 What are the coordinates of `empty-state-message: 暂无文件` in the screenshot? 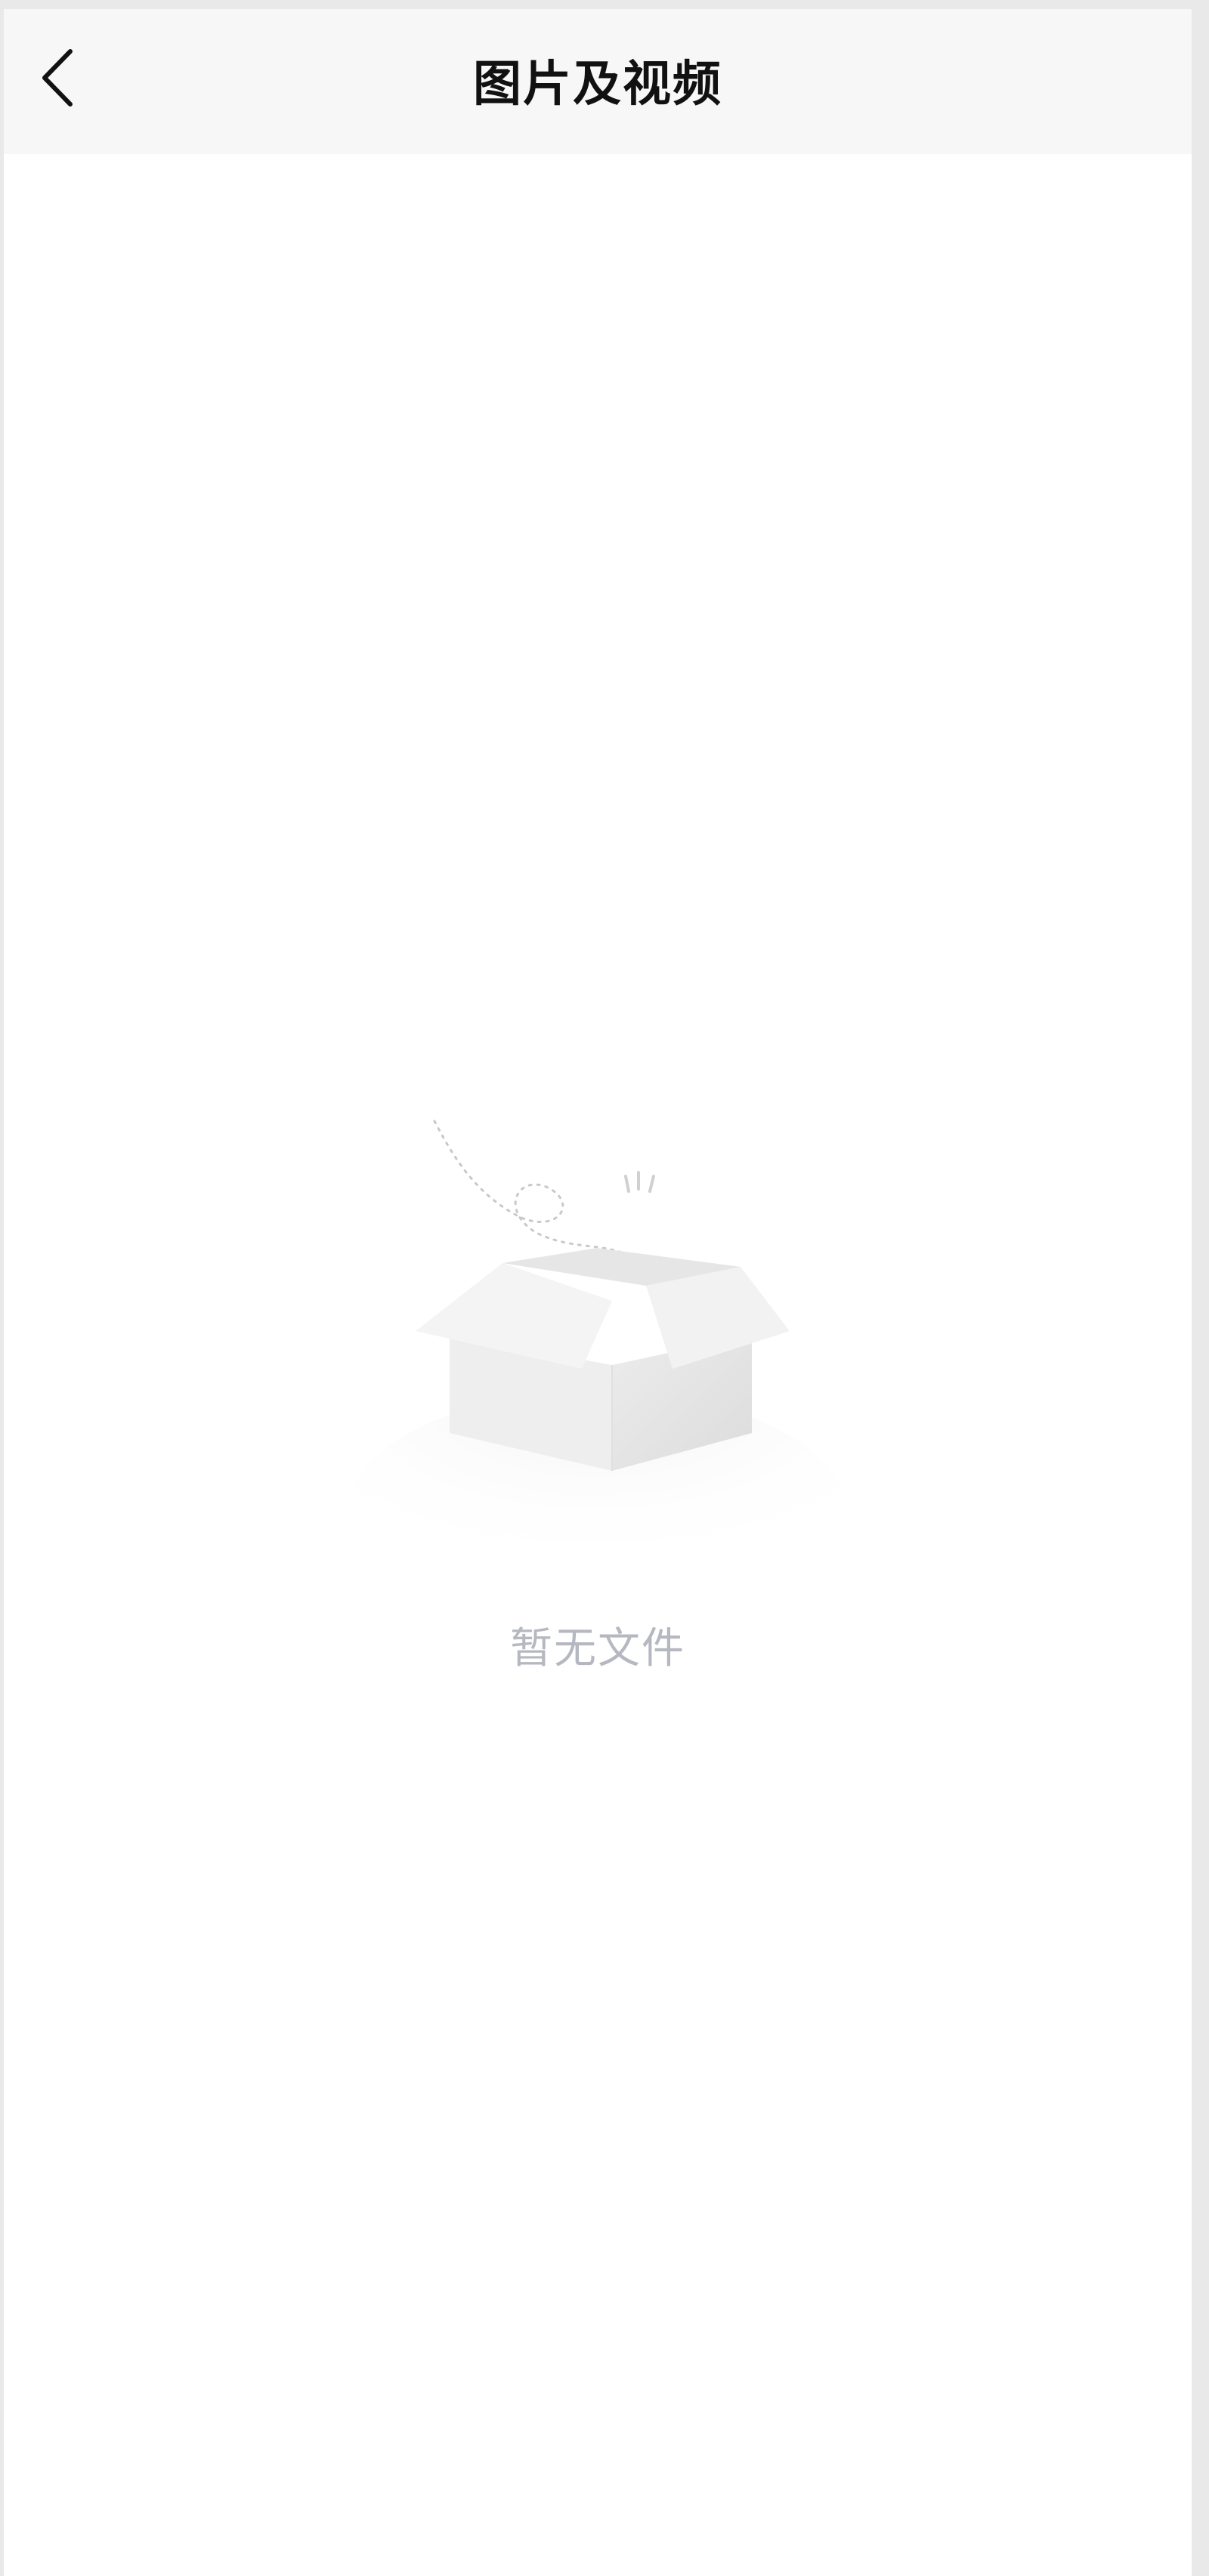 It's located at (597, 1648).